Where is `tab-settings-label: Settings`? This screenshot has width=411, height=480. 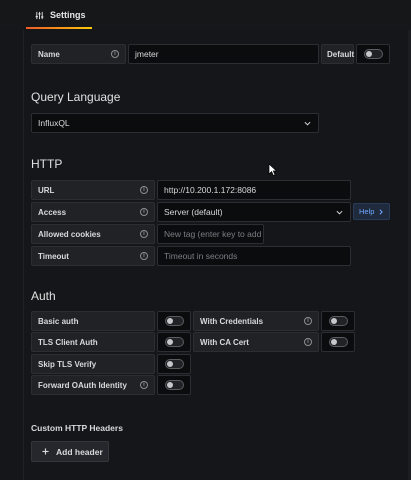 tab-settings-label: Settings is located at coordinates (68, 15).